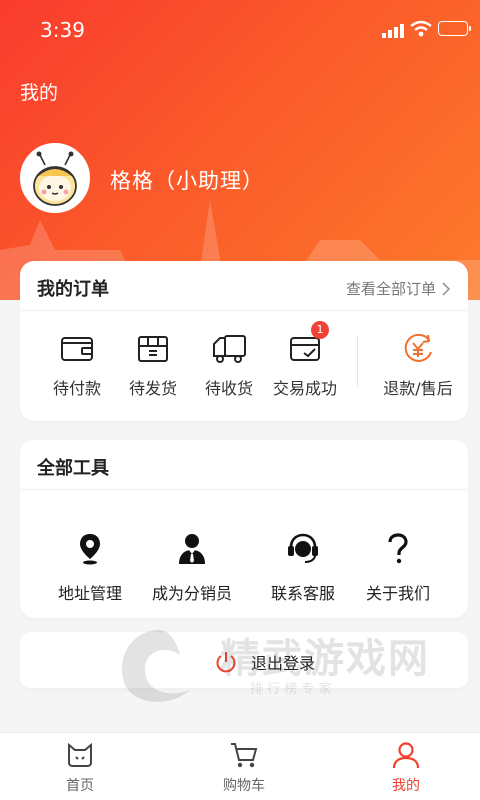 The height and width of the screenshot is (800, 480). Describe the element at coordinates (244, 755) in the screenshot. I see `cart-icon` at that location.